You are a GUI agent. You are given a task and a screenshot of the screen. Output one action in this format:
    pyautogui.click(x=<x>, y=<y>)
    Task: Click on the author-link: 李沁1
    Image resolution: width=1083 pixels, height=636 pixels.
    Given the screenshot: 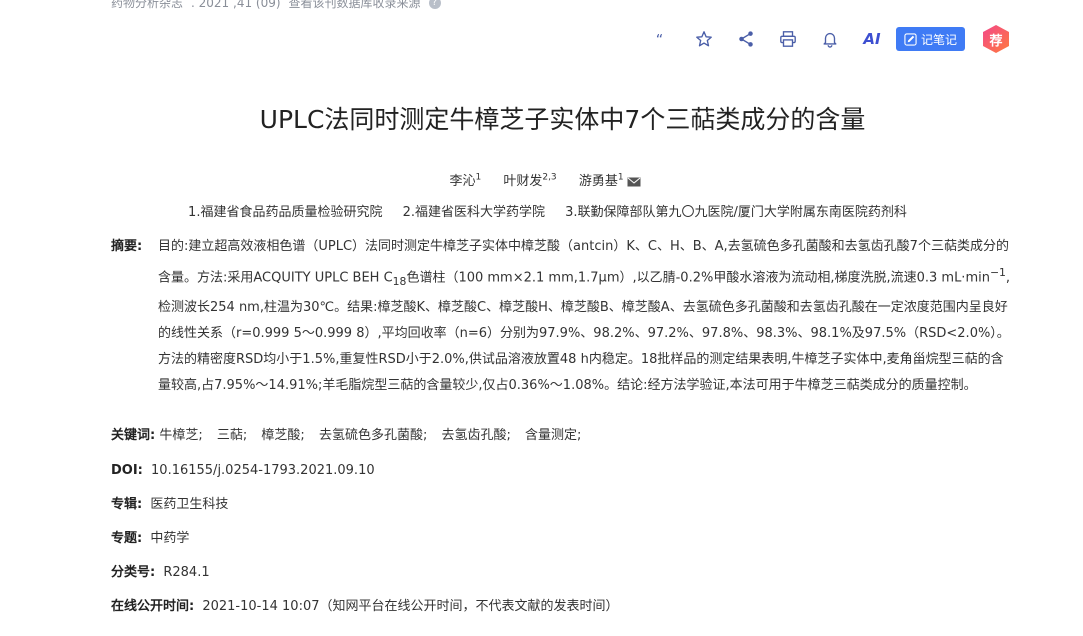 What is the action you would take?
    pyautogui.click(x=465, y=180)
    